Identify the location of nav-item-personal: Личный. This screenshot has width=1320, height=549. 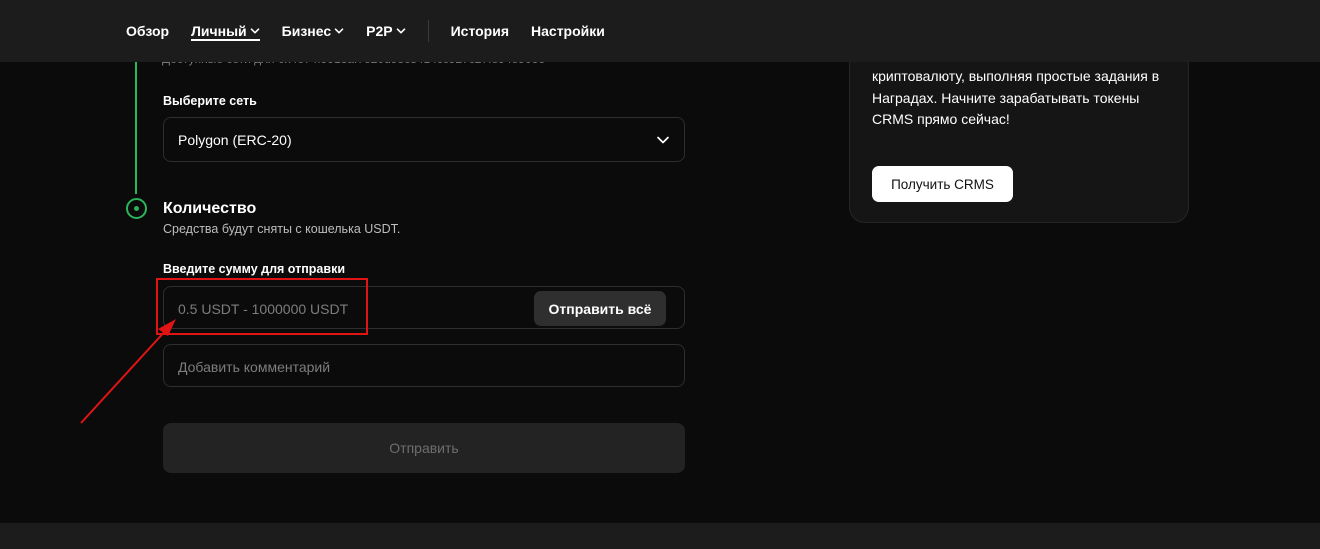
(225, 31).